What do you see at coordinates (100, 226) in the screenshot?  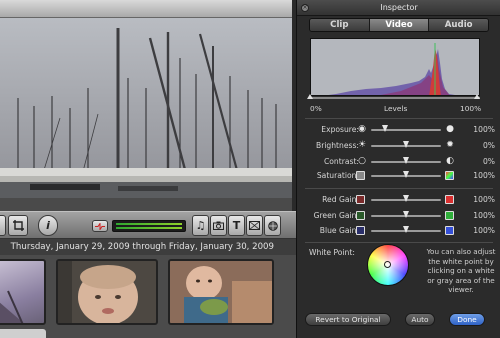 I see `audio-meter-icon` at bounding box center [100, 226].